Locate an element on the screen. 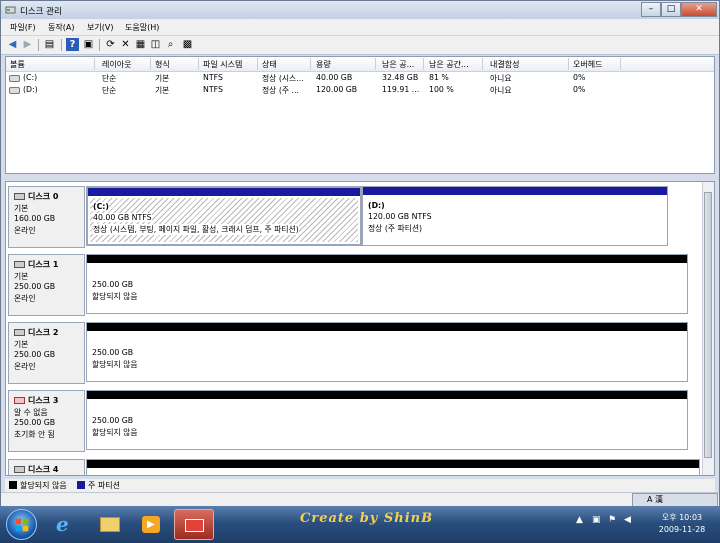 The width and height of the screenshot is (720, 543). disk-label: 디스크 1 기본 250.00 GB 온라인 is located at coordinates (46, 285).